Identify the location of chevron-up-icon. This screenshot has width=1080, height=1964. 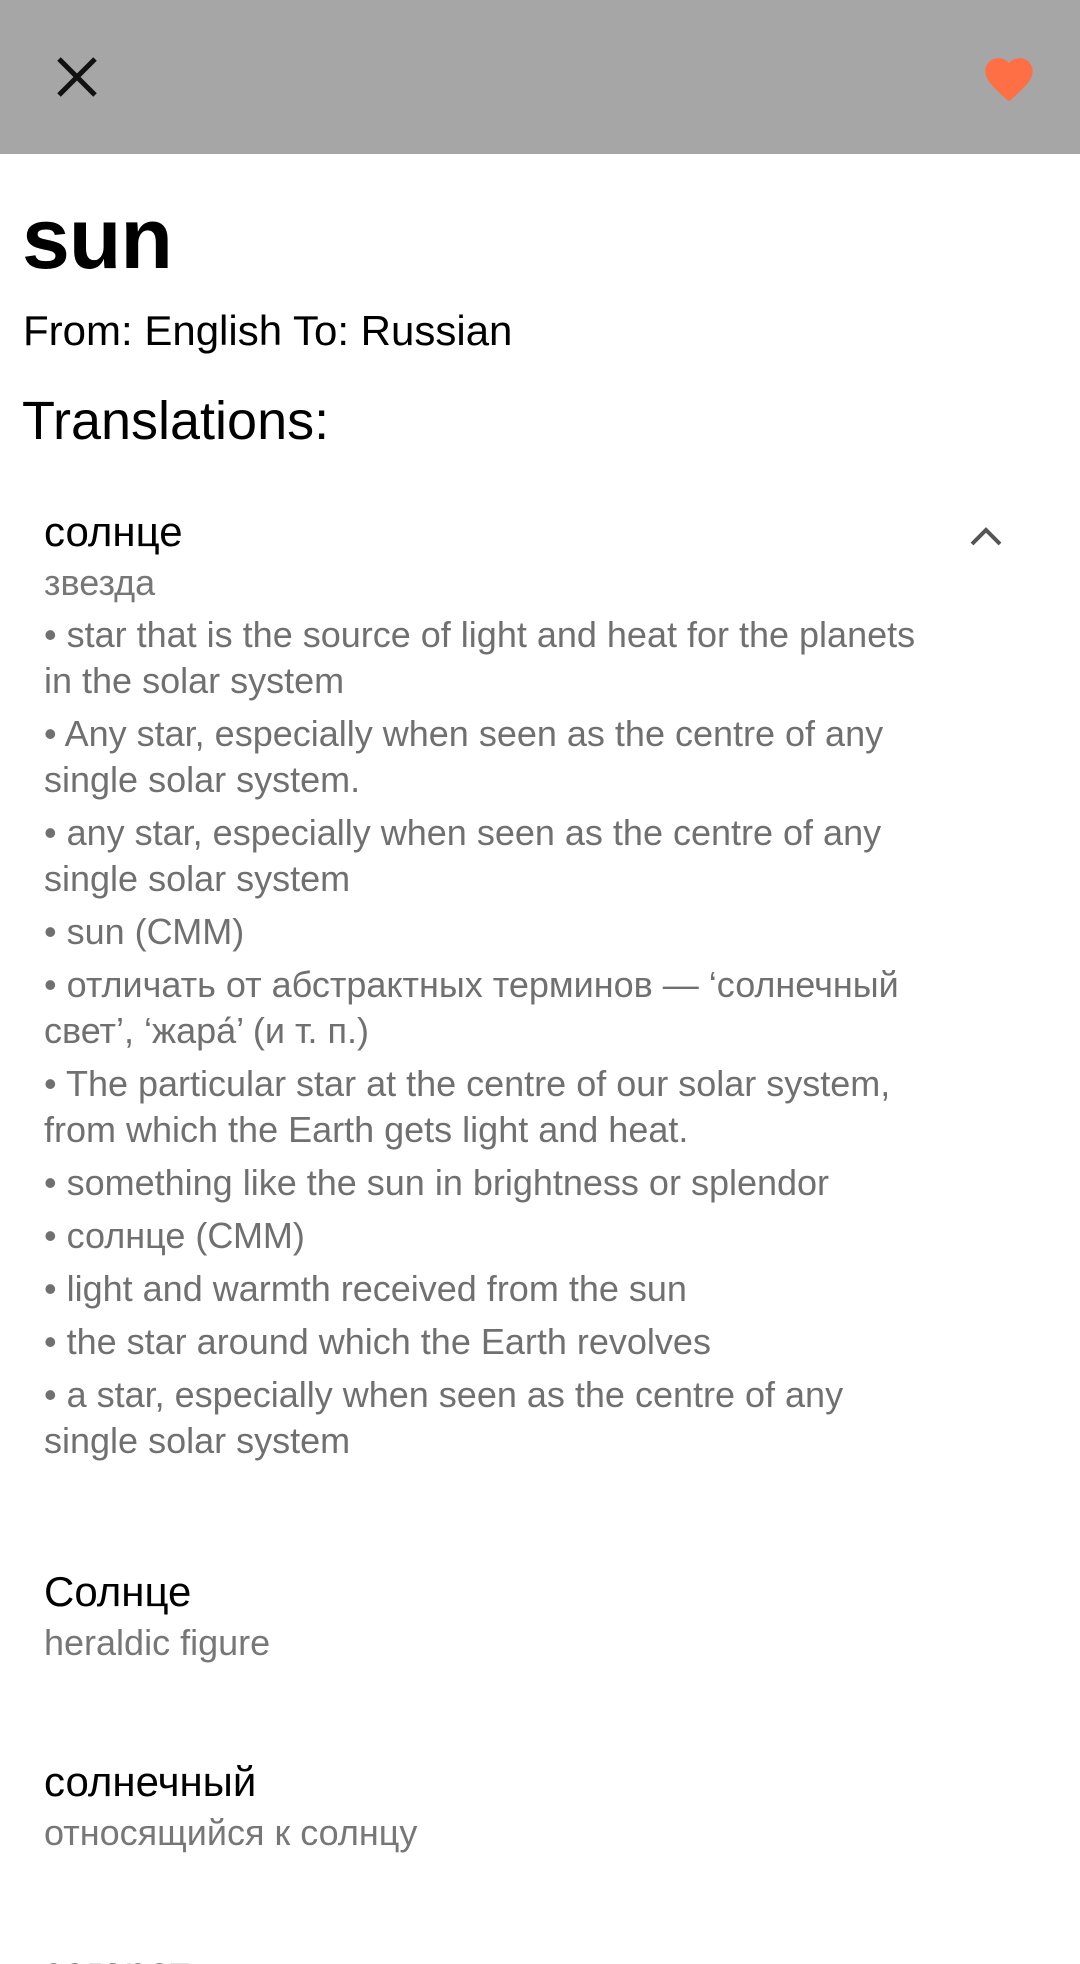
(986, 536).